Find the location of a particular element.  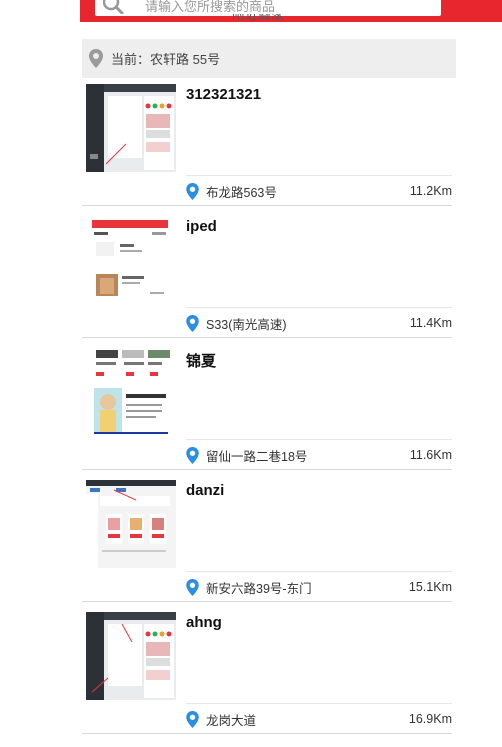

store-name: 312321321 is located at coordinates (224, 94).